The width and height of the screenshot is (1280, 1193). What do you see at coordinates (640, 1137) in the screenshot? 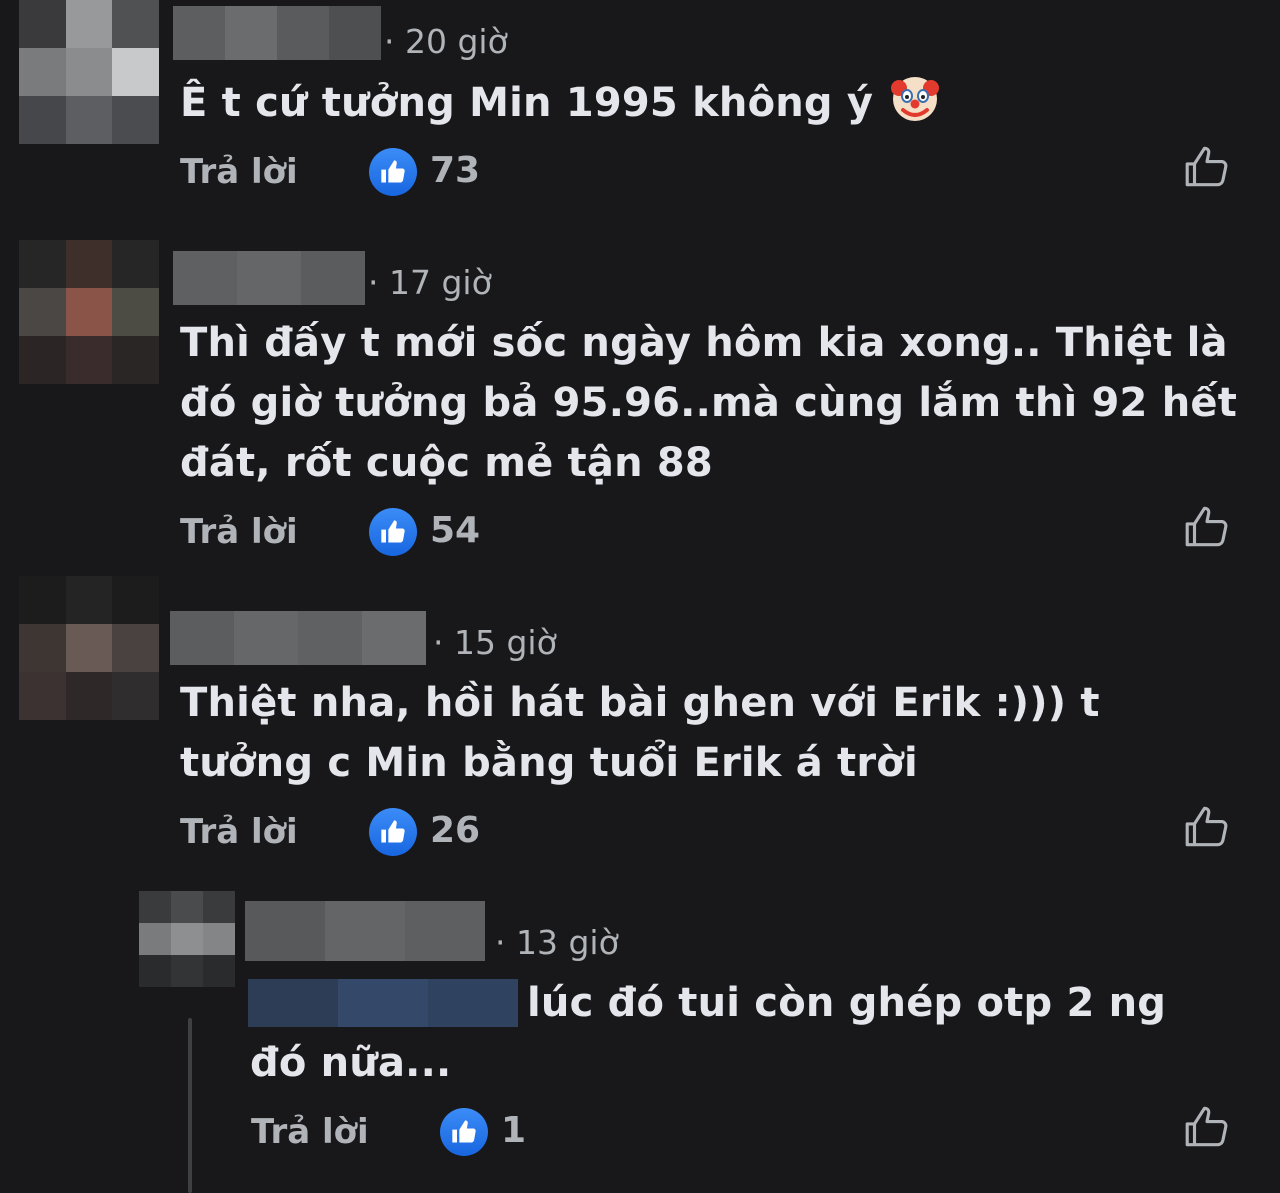
I see `comment-actions: Trả lời 1` at bounding box center [640, 1137].